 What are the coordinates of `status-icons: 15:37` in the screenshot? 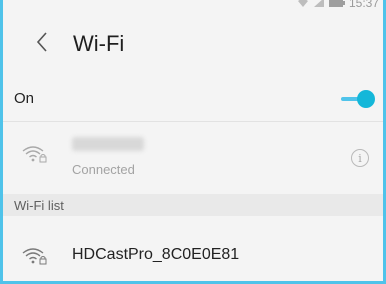 It's located at (338, 5).